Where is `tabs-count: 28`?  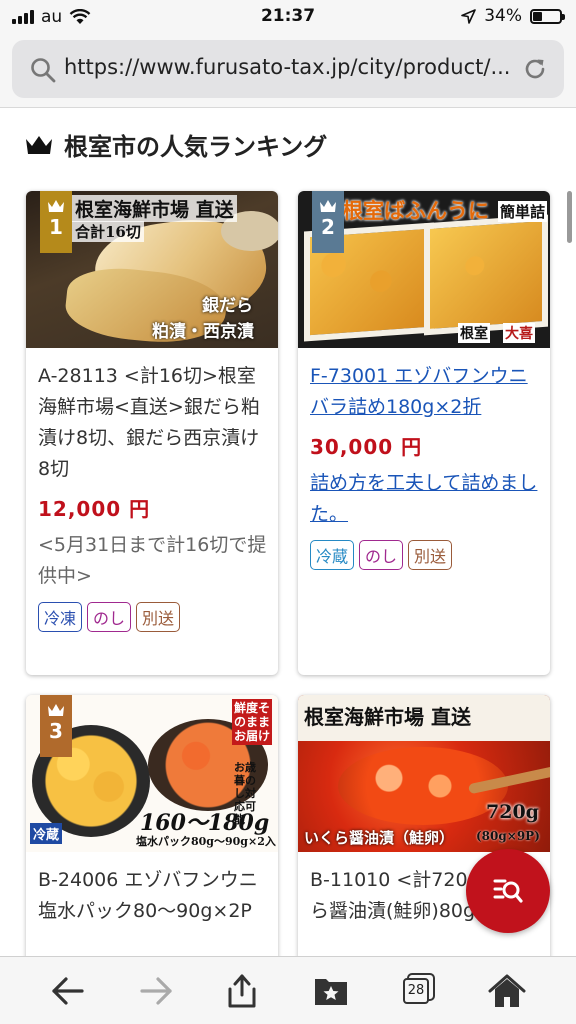 tabs-count: 28 is located at coordinates (416, 991).